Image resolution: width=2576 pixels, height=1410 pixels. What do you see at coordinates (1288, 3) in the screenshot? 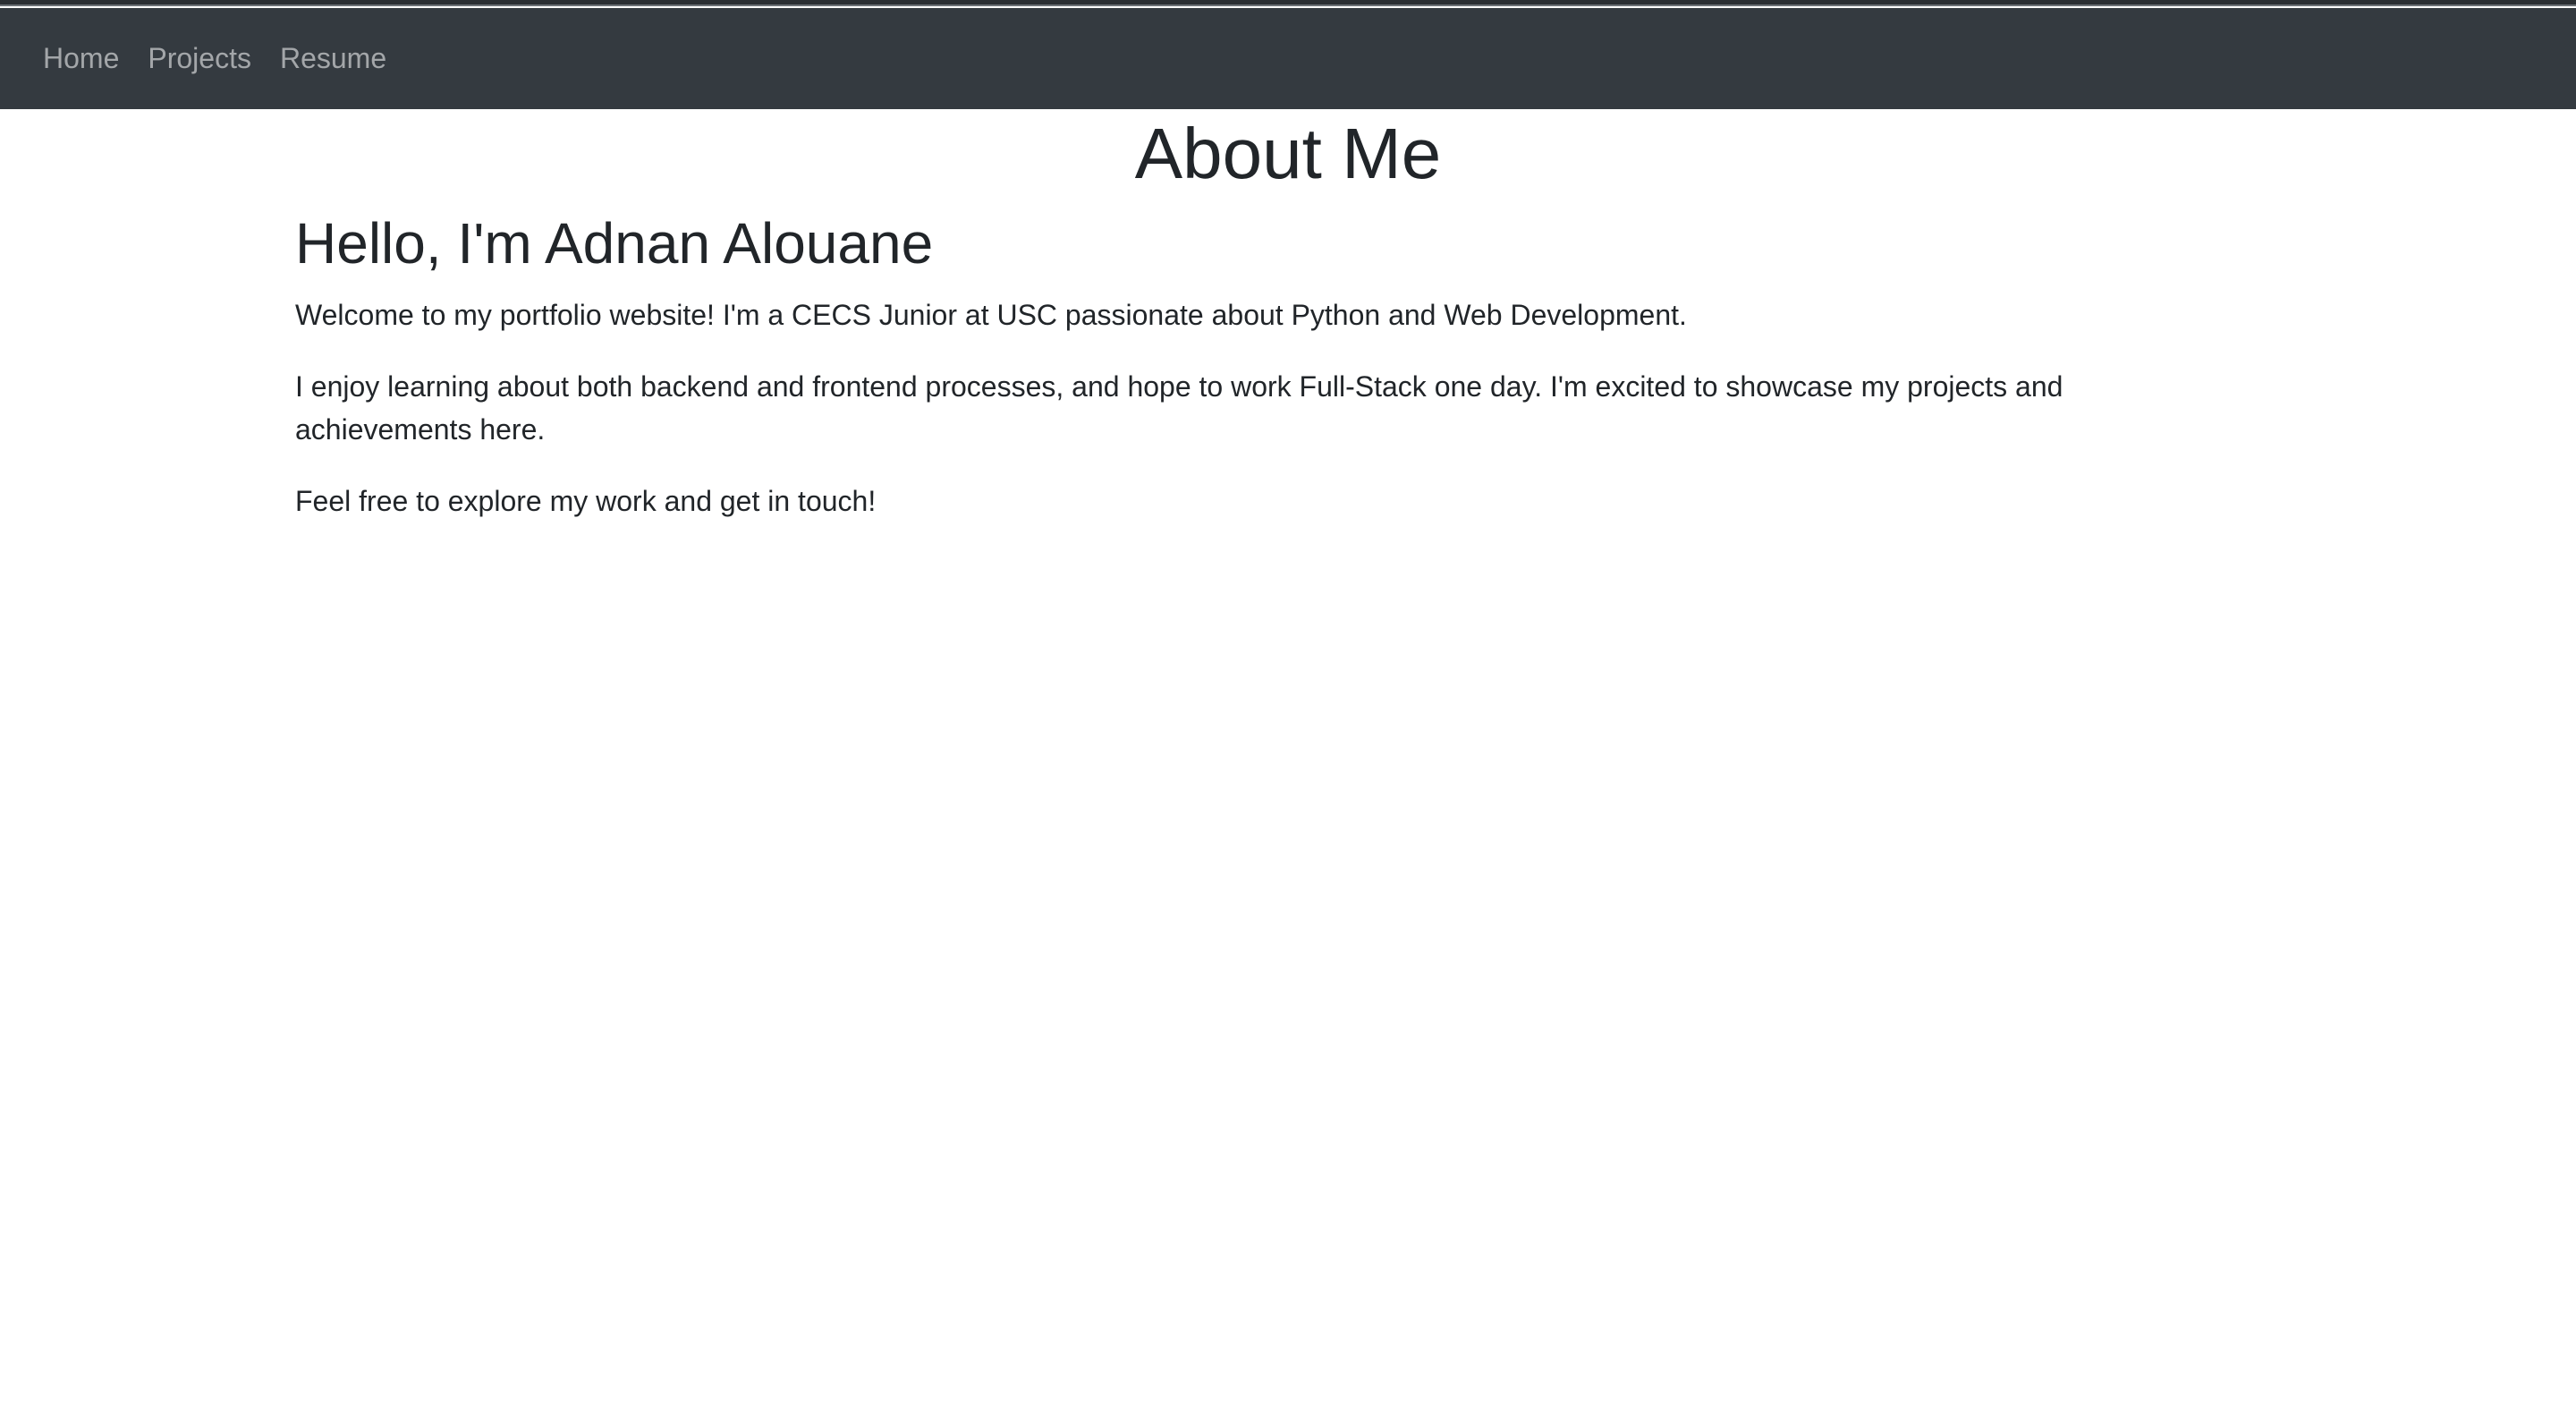
I see `browser-top-border` at bounding box center [1288, 3].